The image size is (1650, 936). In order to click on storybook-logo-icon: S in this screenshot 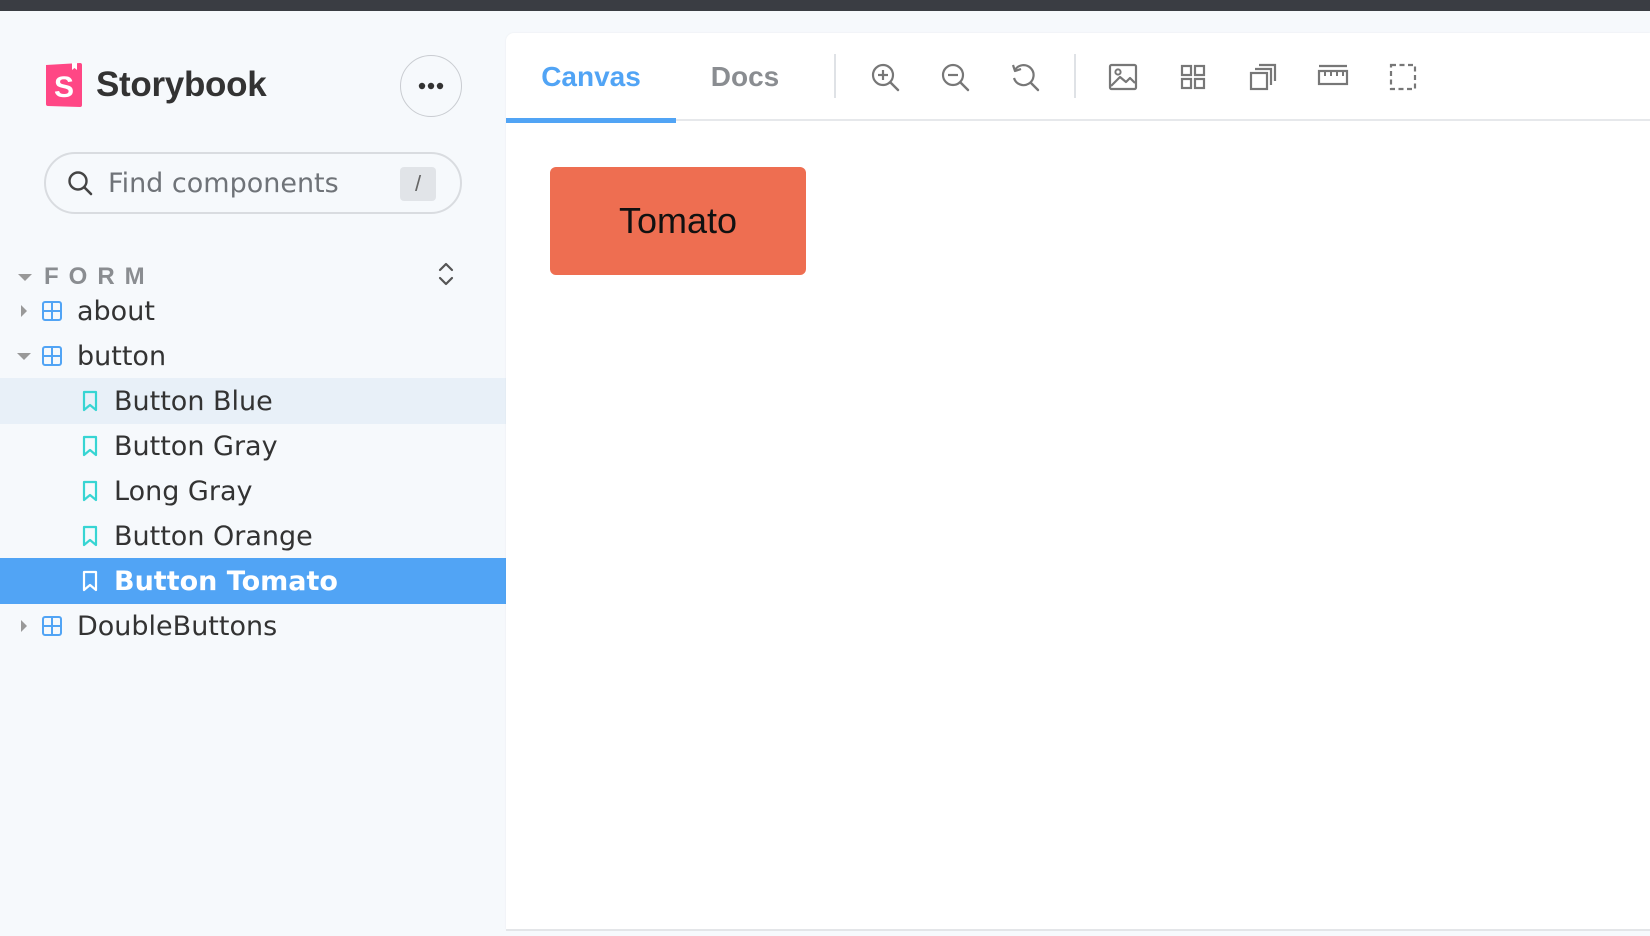, I will do `click(64, 85)`.